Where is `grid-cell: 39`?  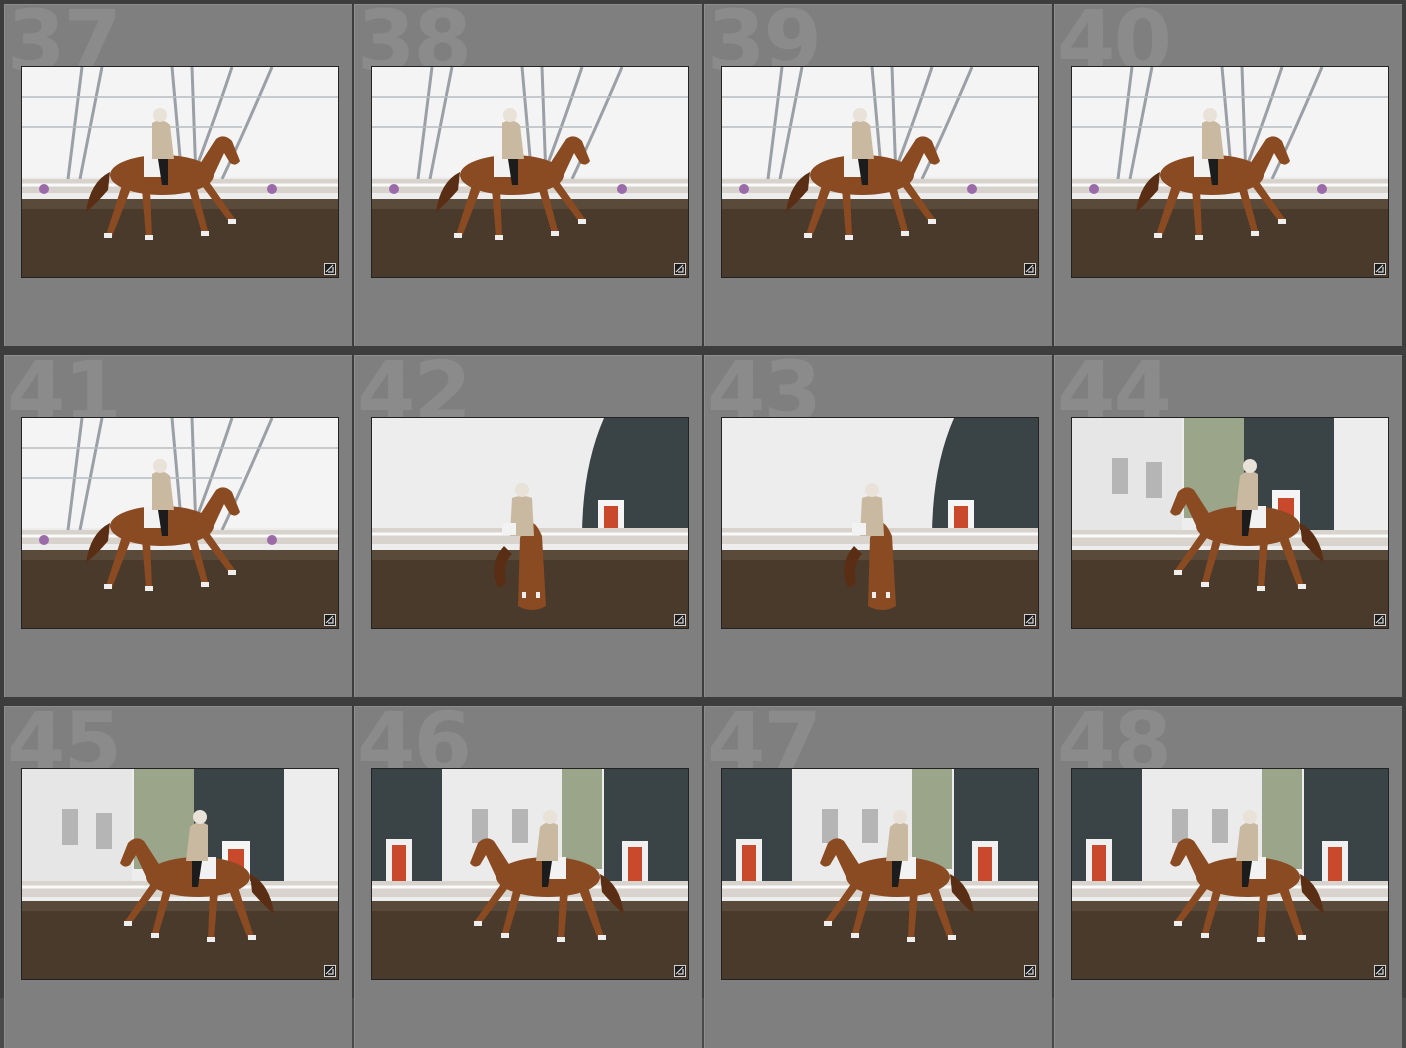
grid-cell: 39 is located at coordinates (878, 175).